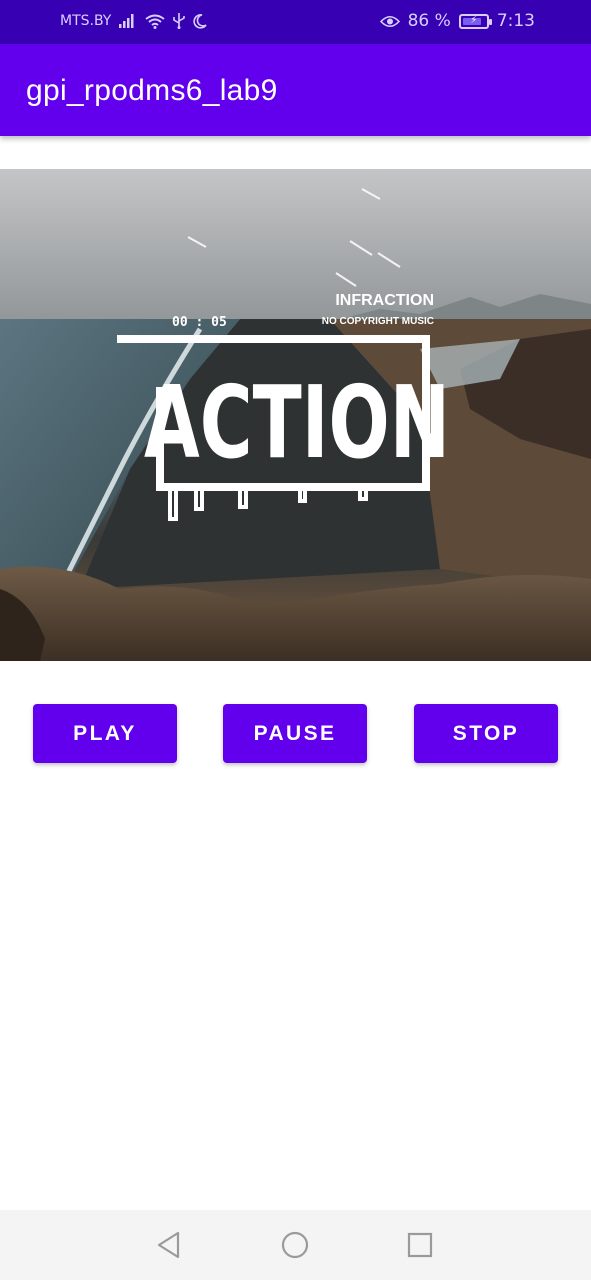 The image size is (591, 1280). Describe the element at coordinates (378, 321) in the screenshot. I see `video-brand-sub: NO COPYRIGHT MUSIC` at that location.